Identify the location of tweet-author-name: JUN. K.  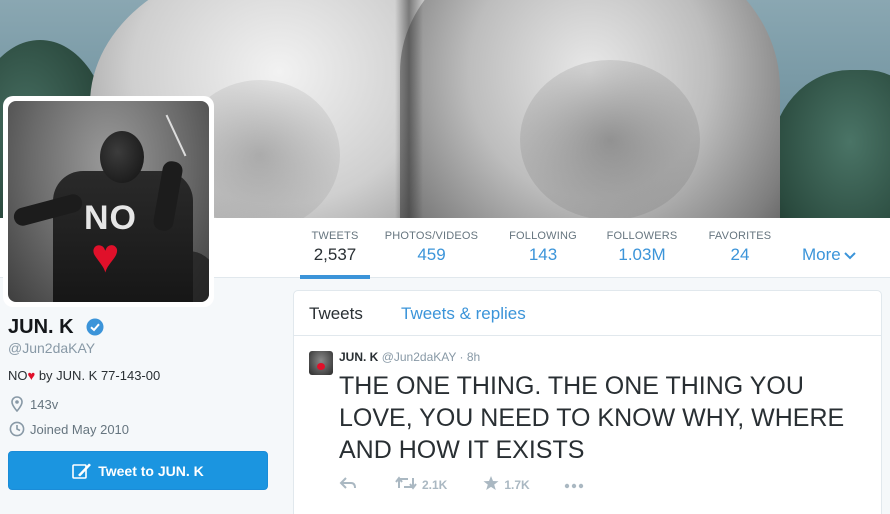
(358, 357).